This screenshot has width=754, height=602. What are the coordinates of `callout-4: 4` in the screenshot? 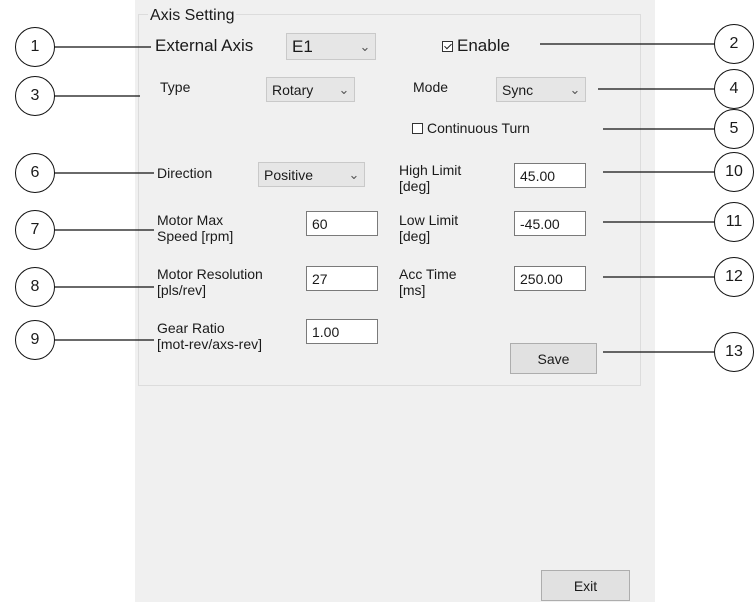 It's located at (734, 89).